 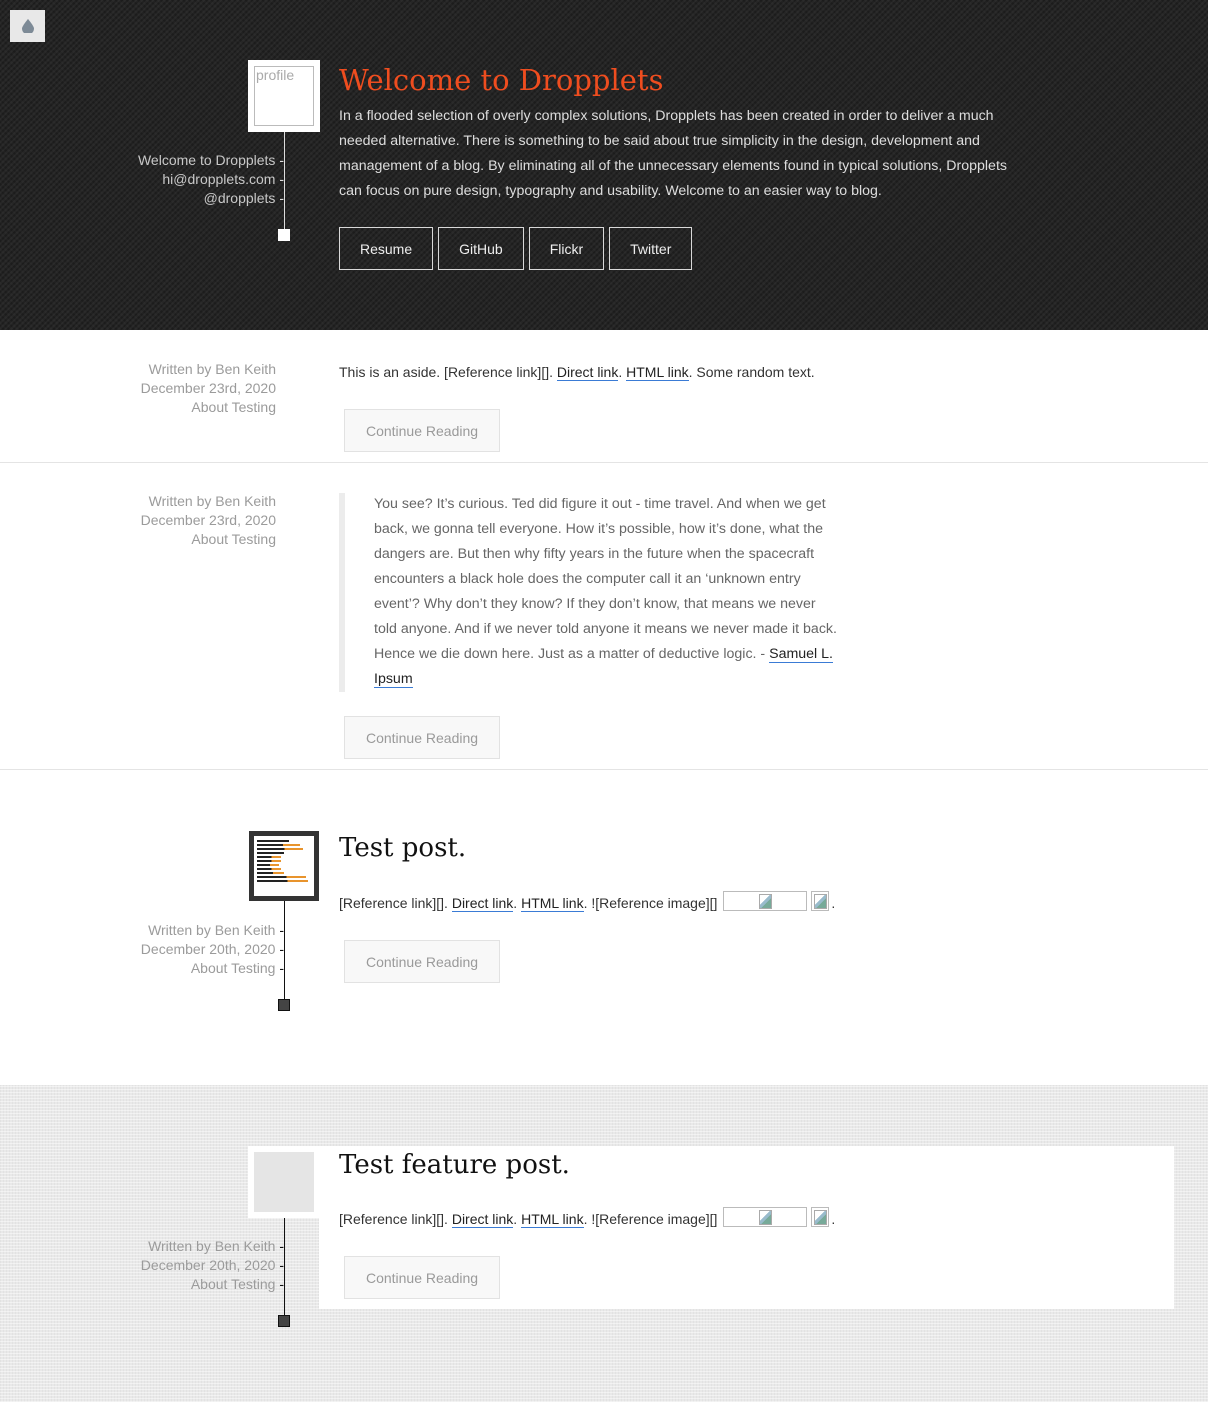 I want to click on code-screenshot-thumbnail, so click(x=284, y=866).